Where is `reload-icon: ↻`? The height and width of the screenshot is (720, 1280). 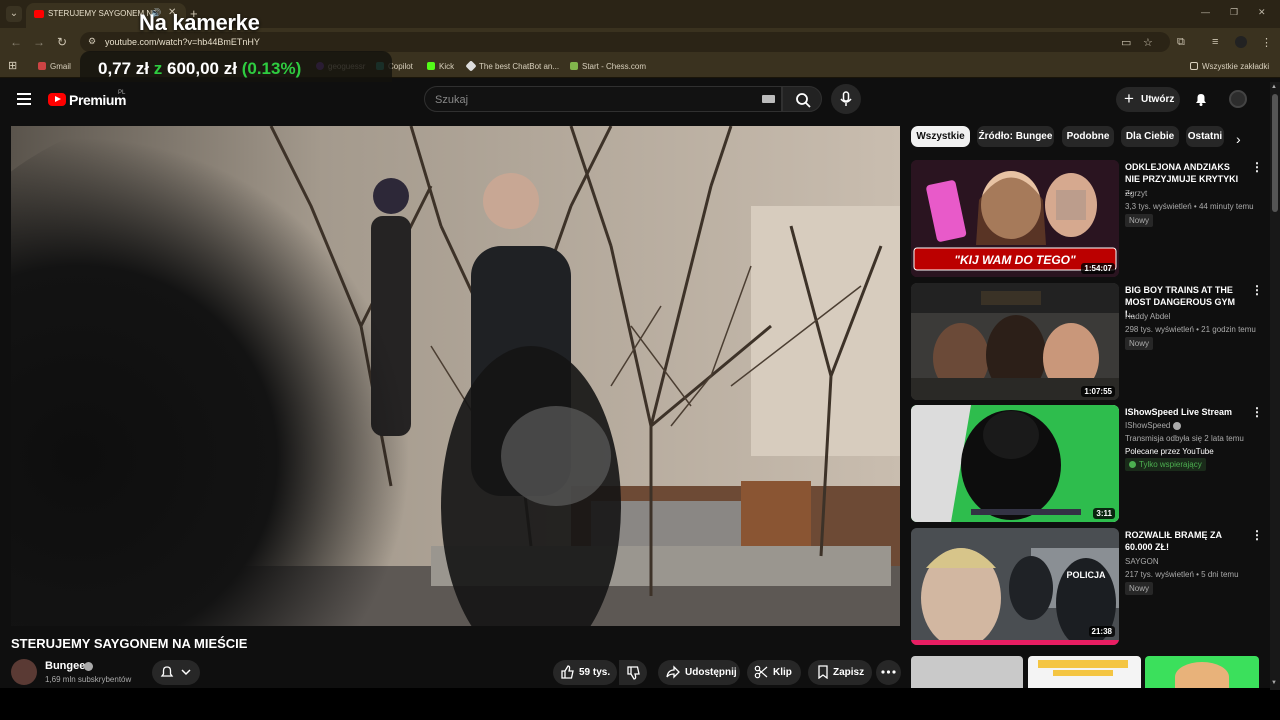
reload-icon: ↻ is located at coordinates (62, 42).